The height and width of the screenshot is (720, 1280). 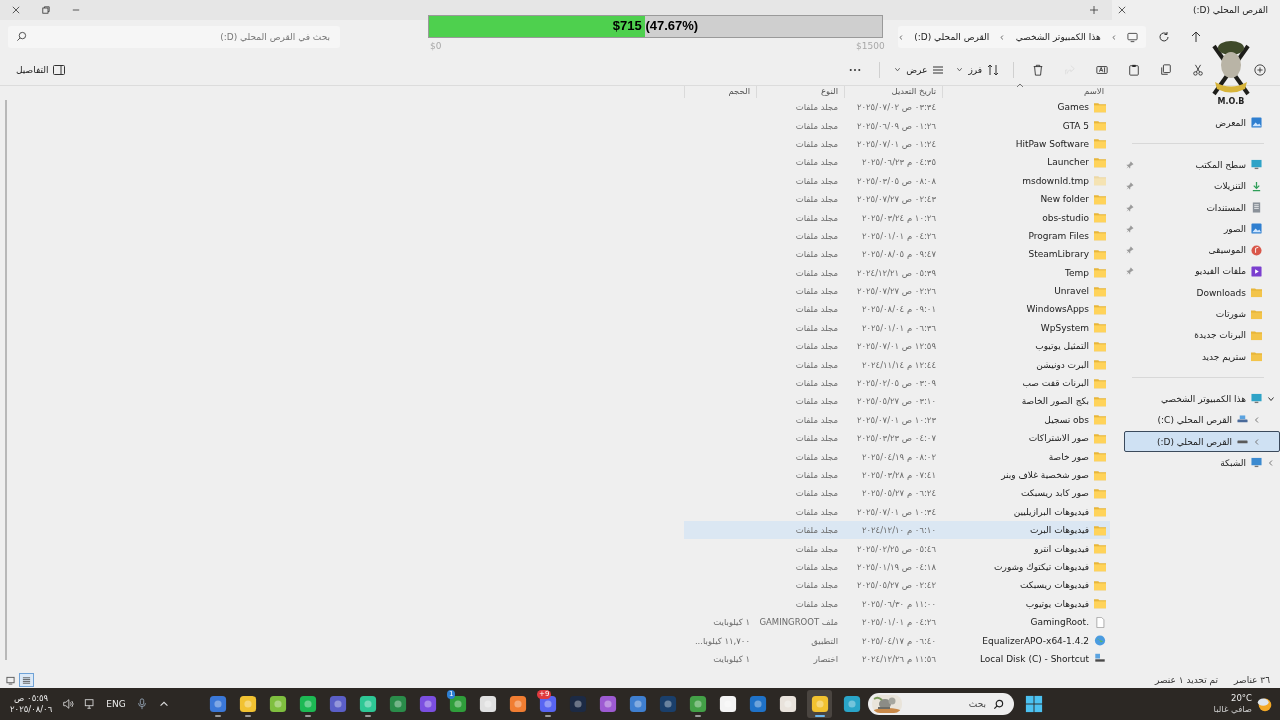 What do you see at coordinates (1094, 10) in the screenshot?
I see `new-tab-icon` at bounding box center [1094, 10].